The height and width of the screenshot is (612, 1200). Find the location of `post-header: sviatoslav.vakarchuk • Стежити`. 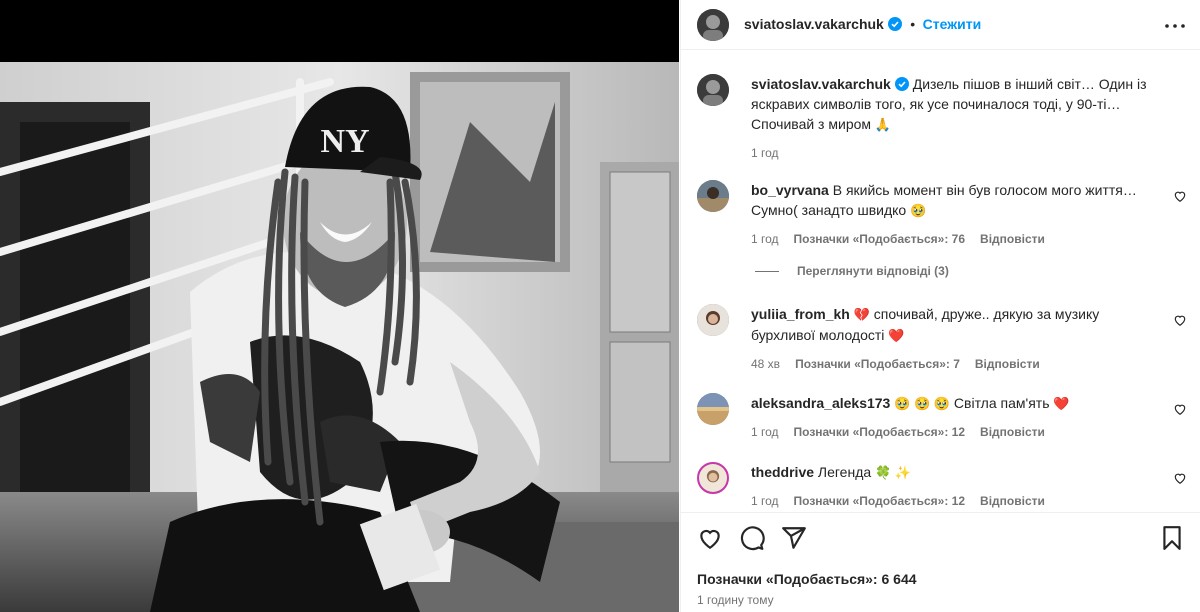

post-header: sviatoslav.vakarchuk • Стежити is located at coordinates (940, 25).